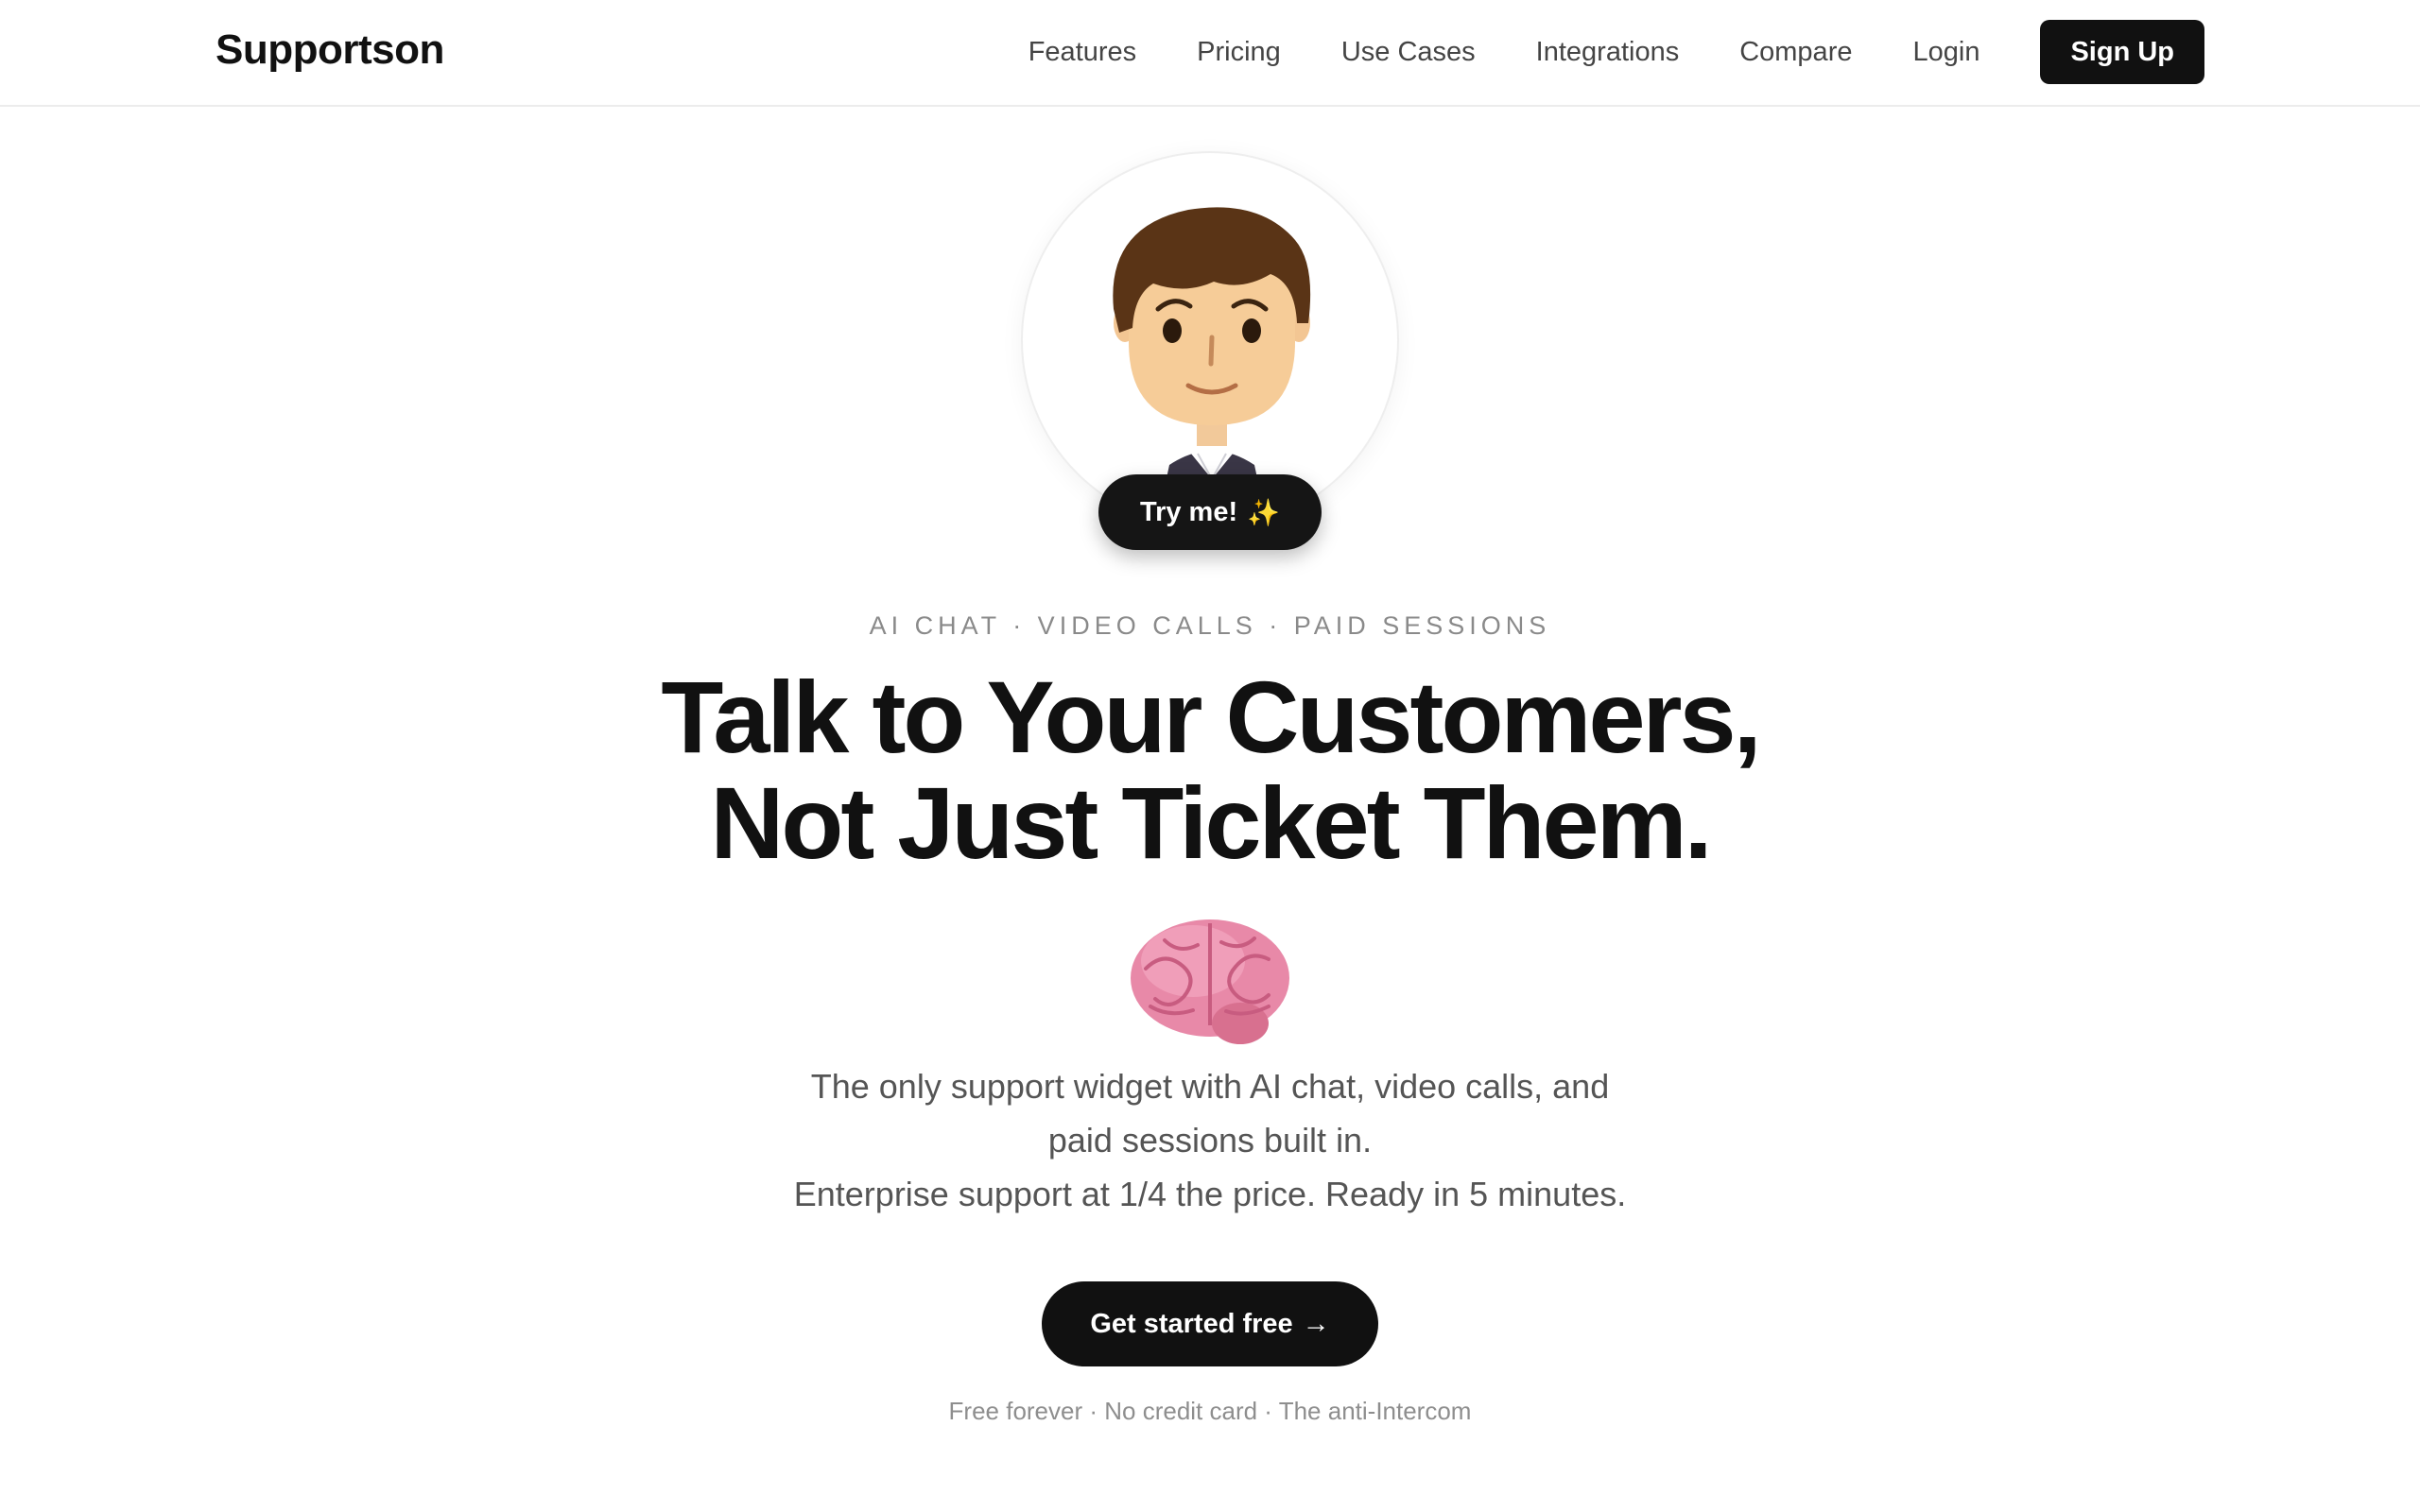  I want to click on agent-avatar, so click(1210, 340).